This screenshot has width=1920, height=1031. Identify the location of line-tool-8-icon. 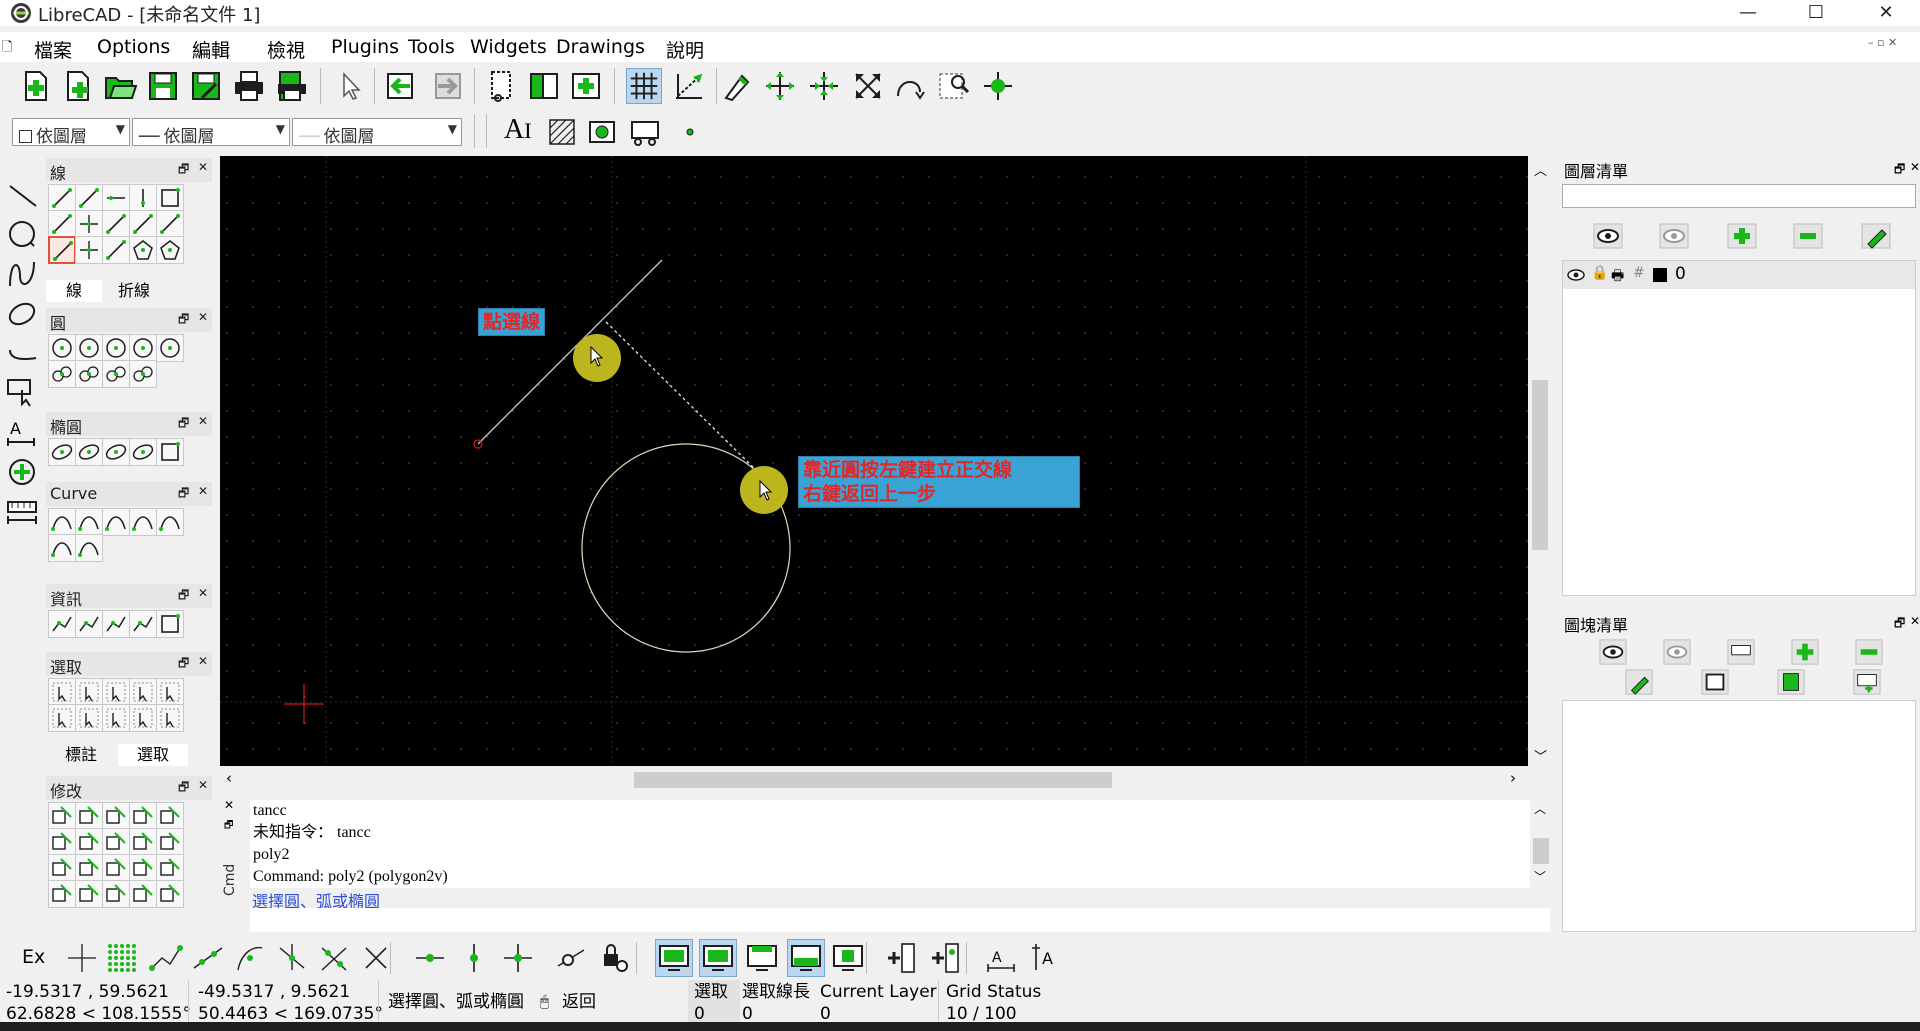
(116, 224).